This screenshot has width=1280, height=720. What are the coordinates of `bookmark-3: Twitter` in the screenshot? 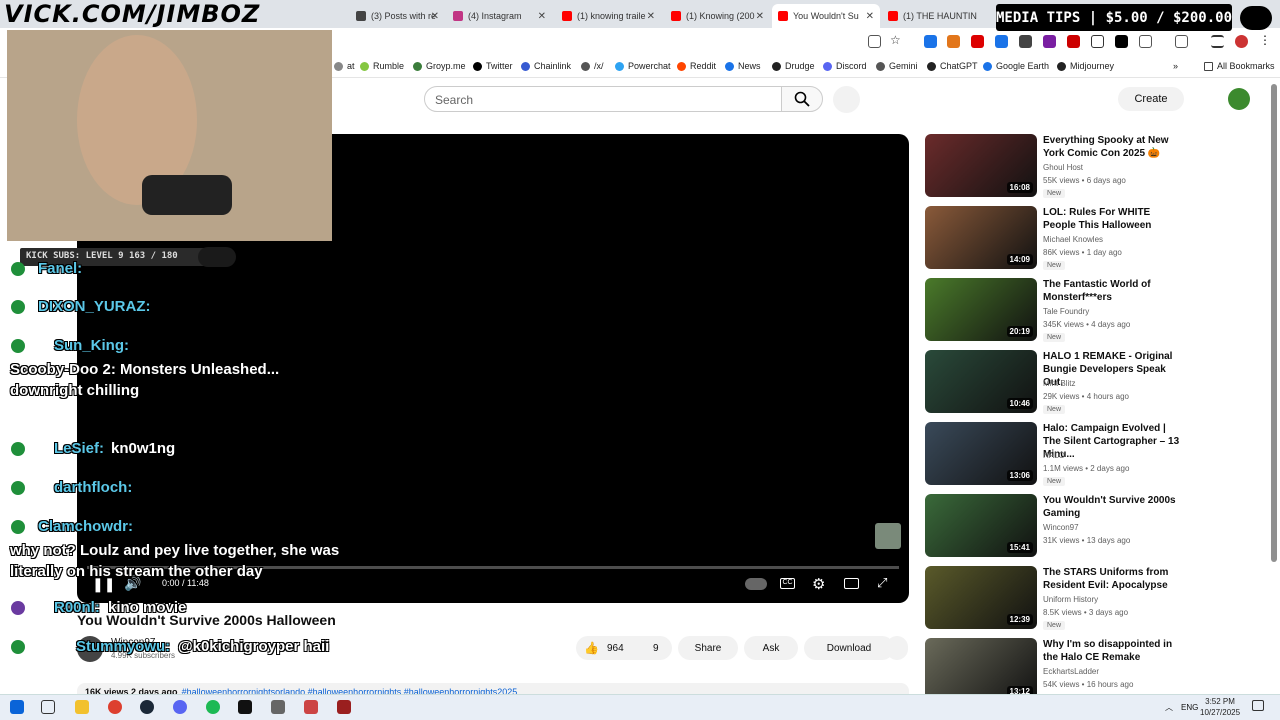 It's located at (493, 66).